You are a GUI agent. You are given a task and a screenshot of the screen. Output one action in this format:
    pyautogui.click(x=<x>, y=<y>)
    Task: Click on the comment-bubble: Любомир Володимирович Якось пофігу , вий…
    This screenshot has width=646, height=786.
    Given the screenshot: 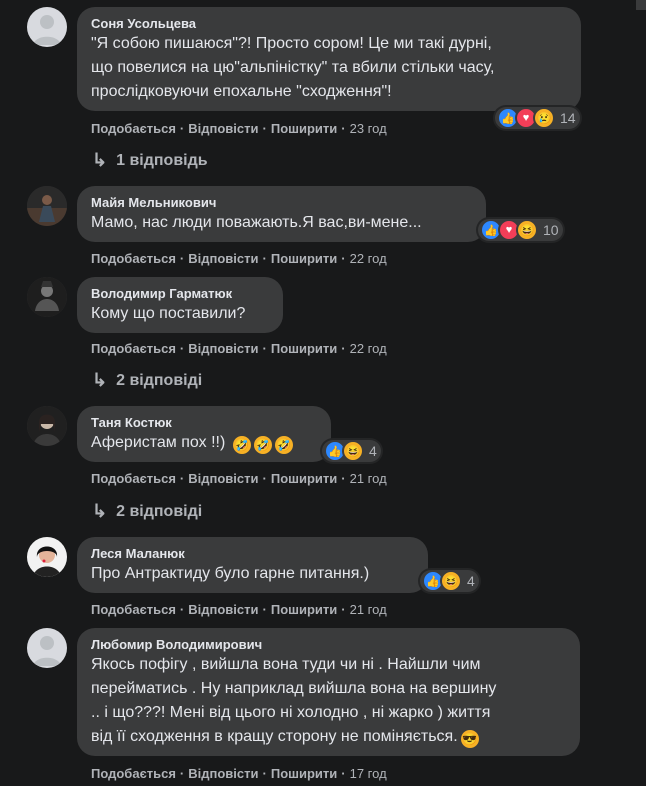 What is the action you would take?
    pyautogui.click(x=328, y=692)
    